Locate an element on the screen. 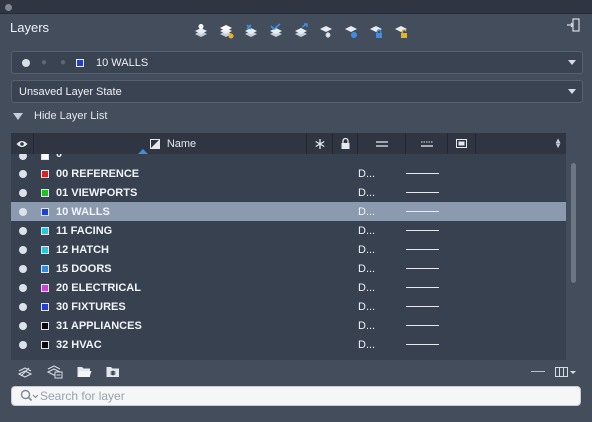 The height and width of the screenshot is (422, 592). search-input is located at coordinates (300, 396).